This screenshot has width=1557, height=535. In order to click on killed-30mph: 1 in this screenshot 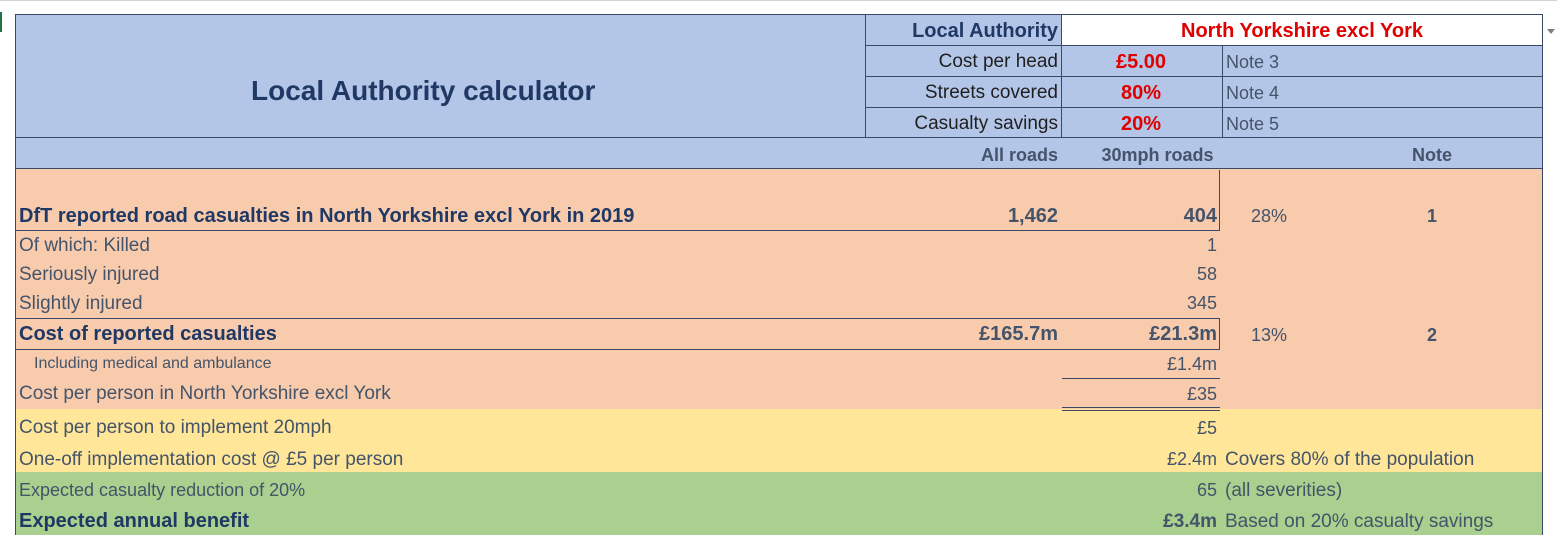, I will do `click(1211, 245)`.